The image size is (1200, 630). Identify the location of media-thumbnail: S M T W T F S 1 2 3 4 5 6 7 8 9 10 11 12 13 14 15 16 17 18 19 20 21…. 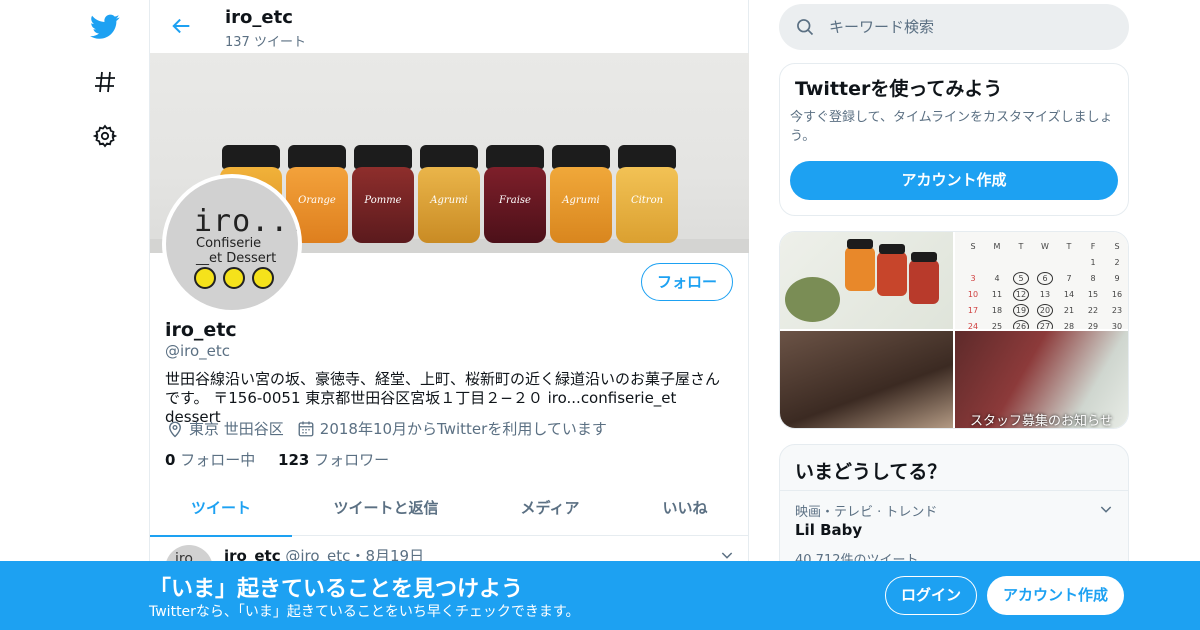
(1041, 280).